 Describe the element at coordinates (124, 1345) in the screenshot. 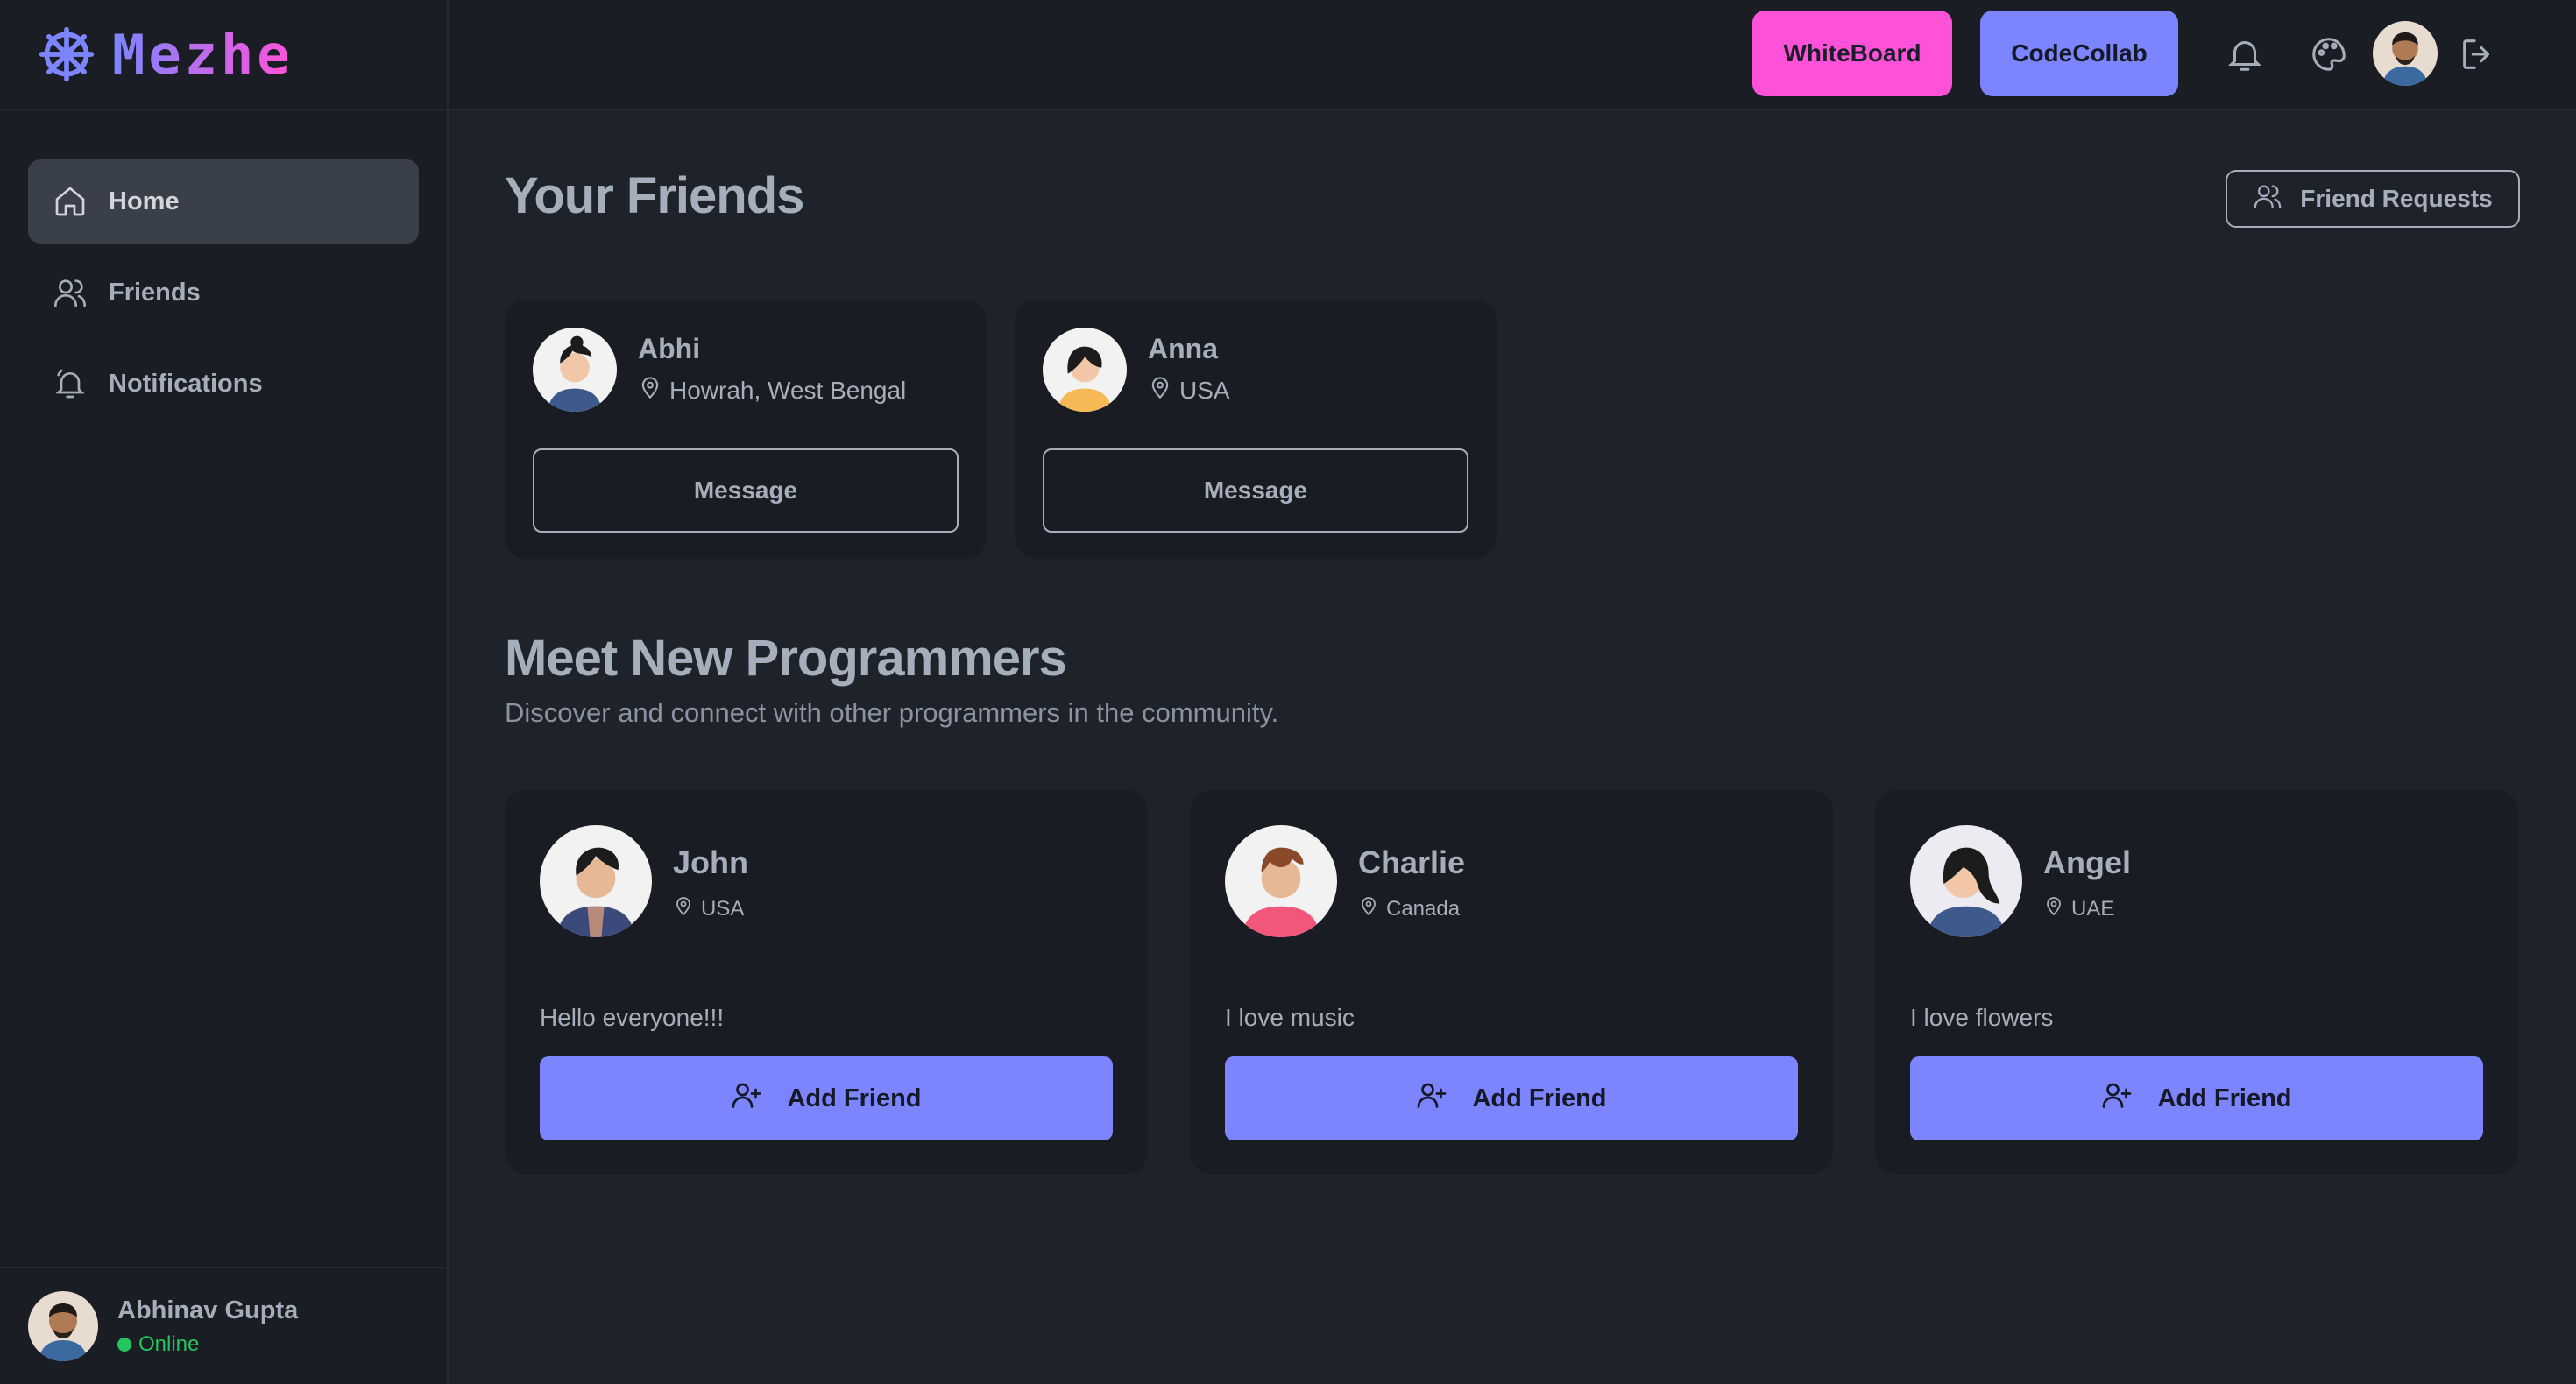

I see `online-dot` at that location.